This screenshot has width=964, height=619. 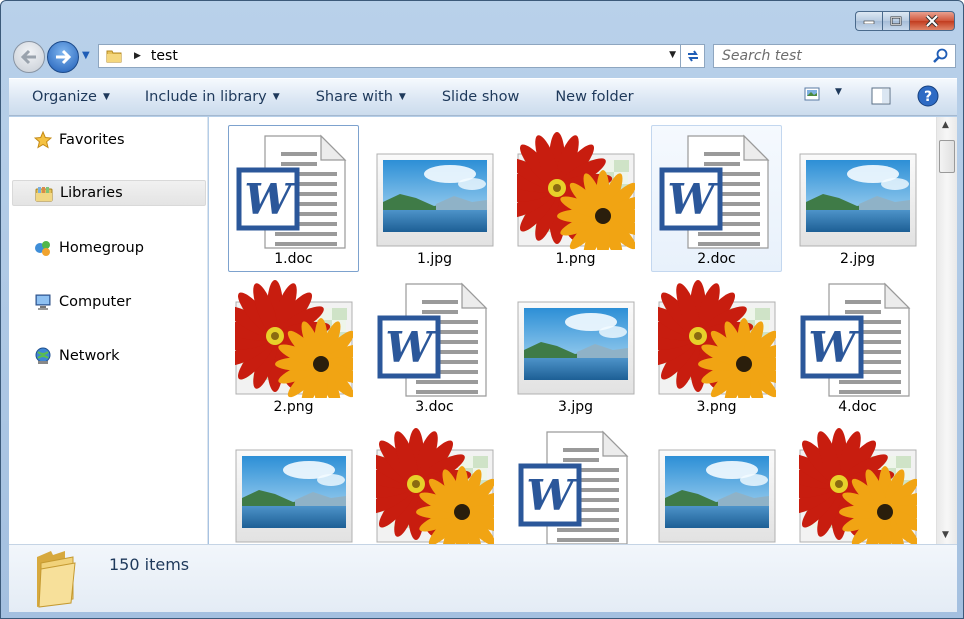 What do you see at coordinates (434, 407) in the screenshot?
I see `file-name: 3.doc` at bounding box center [434, 407].